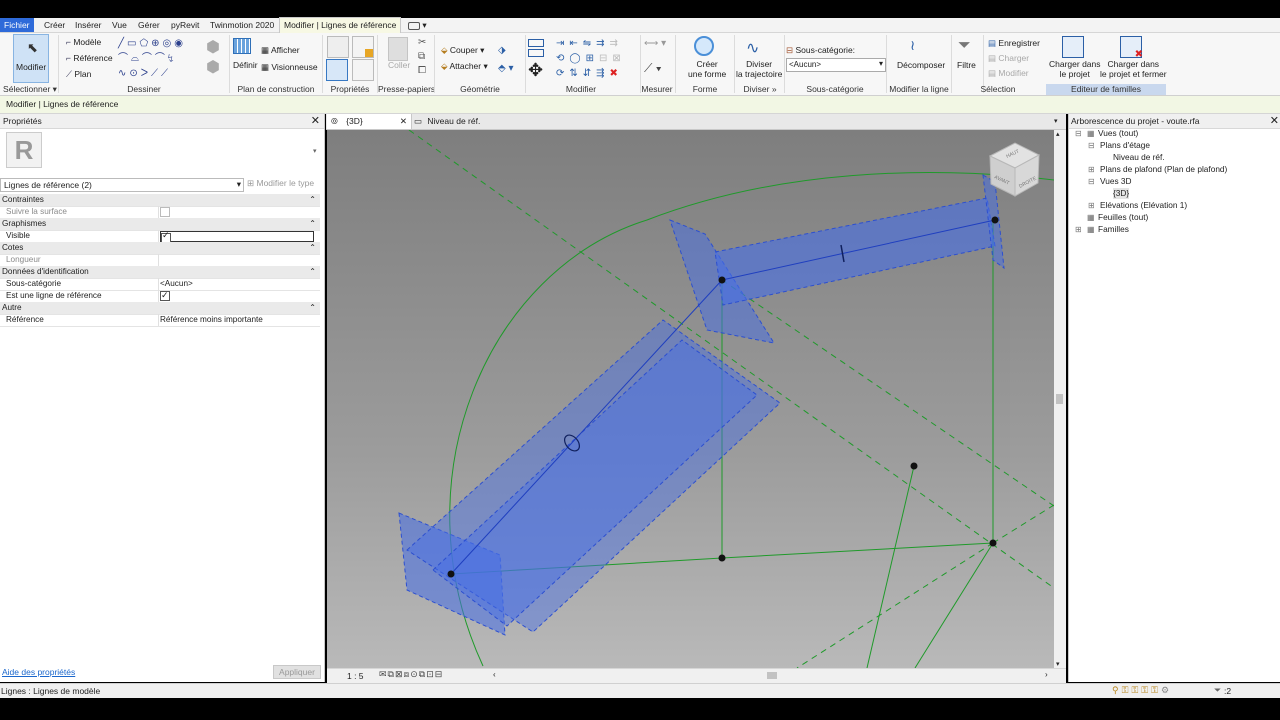  I want to click on horizontal-scroll-thumb, so click(772, 675).